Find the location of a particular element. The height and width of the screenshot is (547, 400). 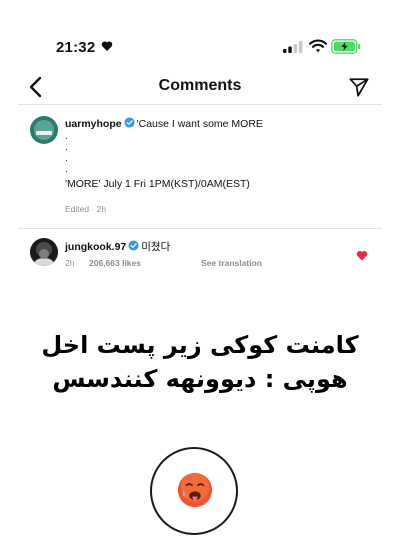

caption-line: هوپی : دیوونهه کنندسس is located at coordinates (200, 379).